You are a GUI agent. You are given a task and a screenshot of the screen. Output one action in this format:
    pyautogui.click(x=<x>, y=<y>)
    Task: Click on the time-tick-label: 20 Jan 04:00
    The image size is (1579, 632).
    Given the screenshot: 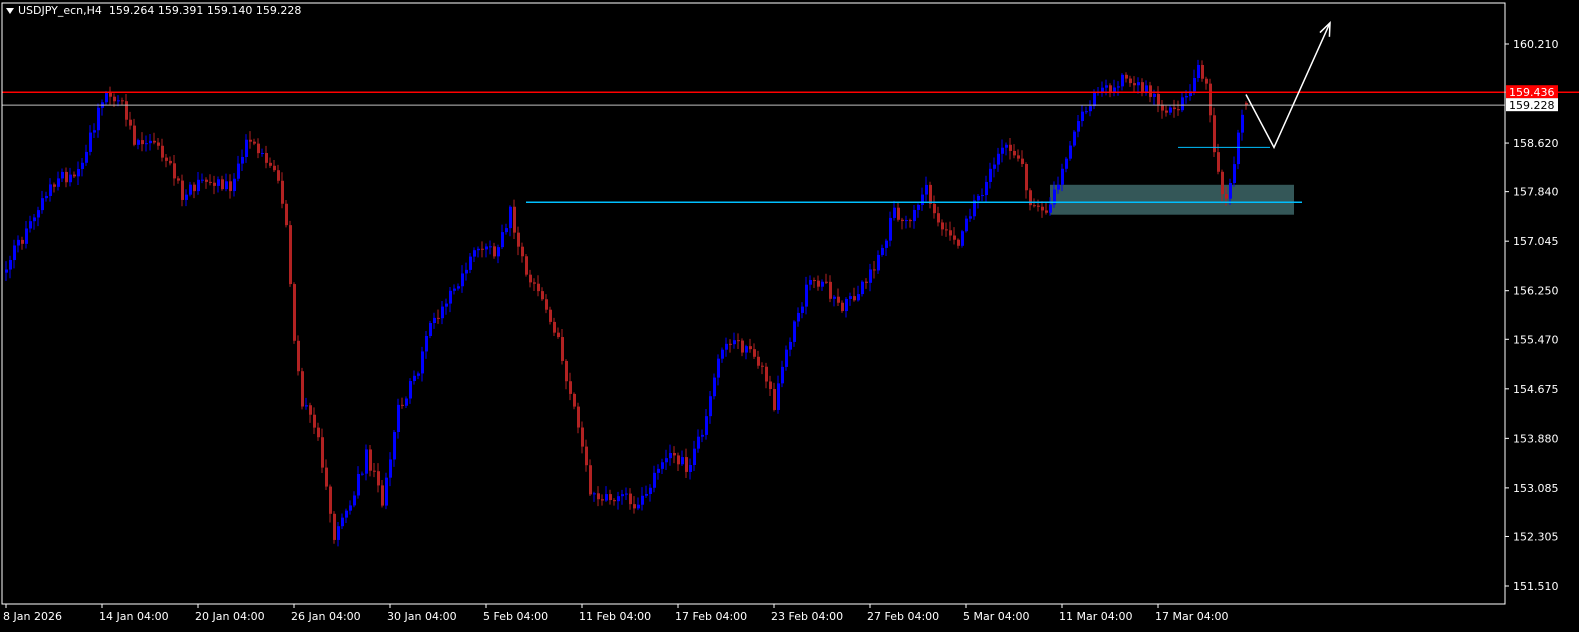 What is the action you would take?
    pyautogui.click(x=230, y=616)
    